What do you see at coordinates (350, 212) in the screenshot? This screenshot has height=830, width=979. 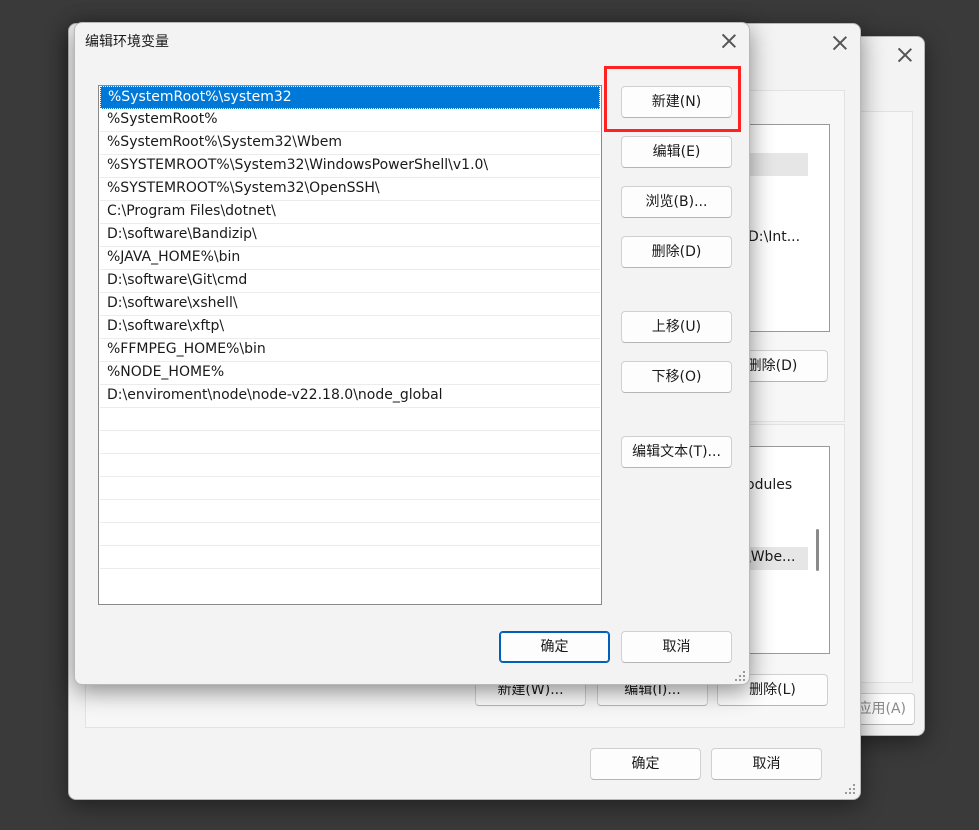 I see `list-item: C:\Program Files\dotnet\` at bounding box center [350, 212].